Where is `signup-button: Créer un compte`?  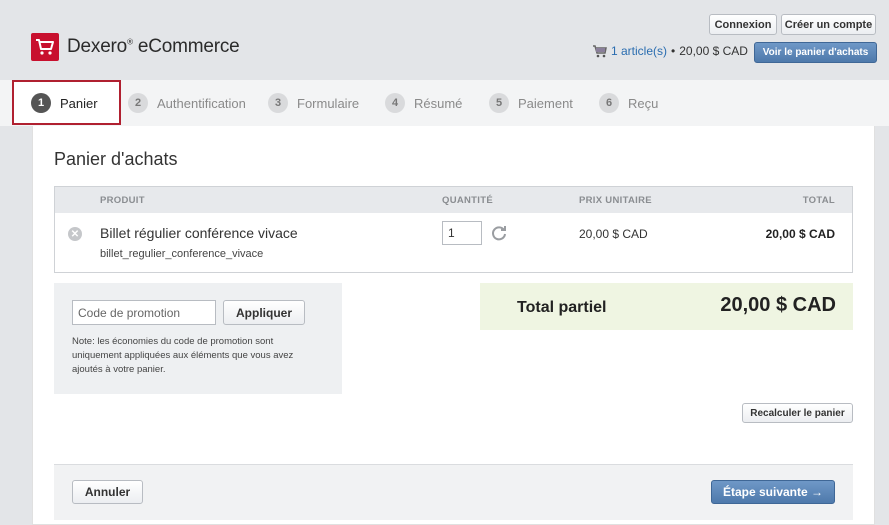
signup-button: Créer un compte is located at coordinates (828, 24).